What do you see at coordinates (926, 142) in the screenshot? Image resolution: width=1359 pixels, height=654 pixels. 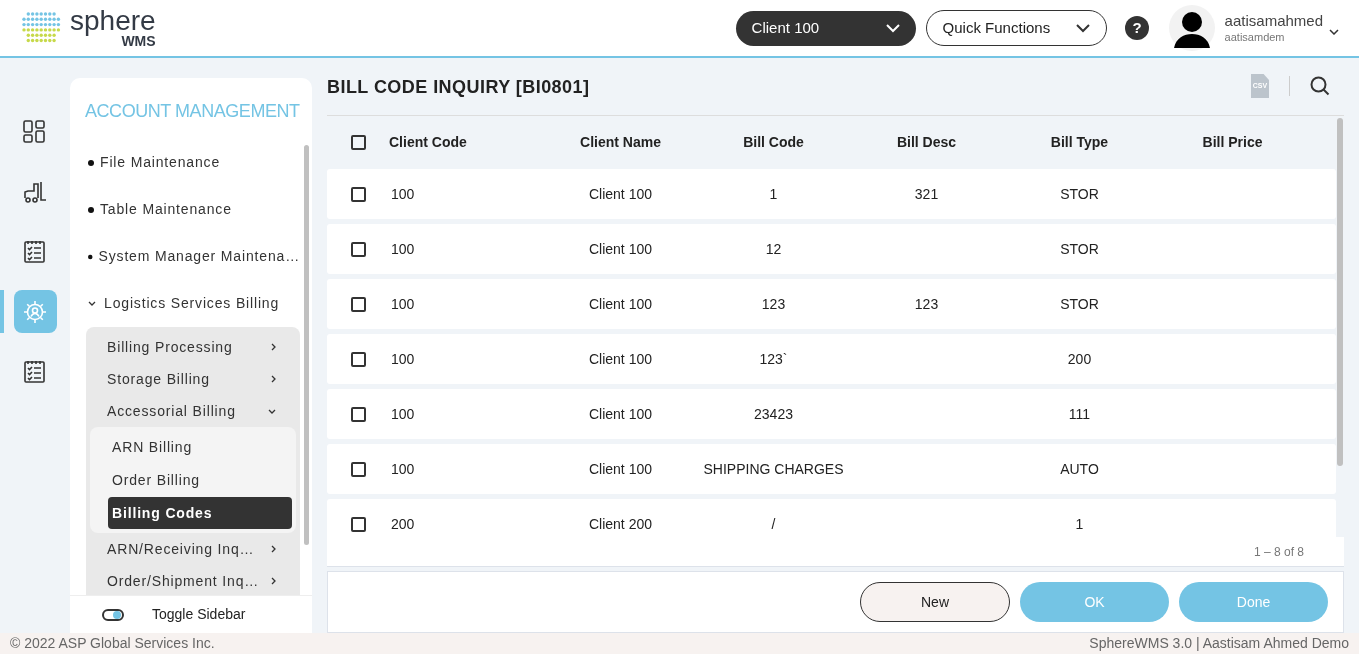 I see `column-header: Bill Desc` at bounding box center [926, 142].